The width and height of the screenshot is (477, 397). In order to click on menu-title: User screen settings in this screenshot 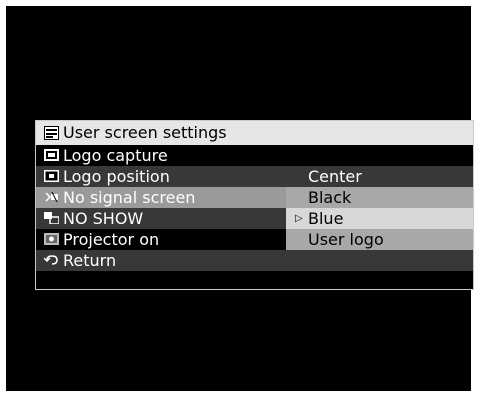, I will do `click(145, 132)`.